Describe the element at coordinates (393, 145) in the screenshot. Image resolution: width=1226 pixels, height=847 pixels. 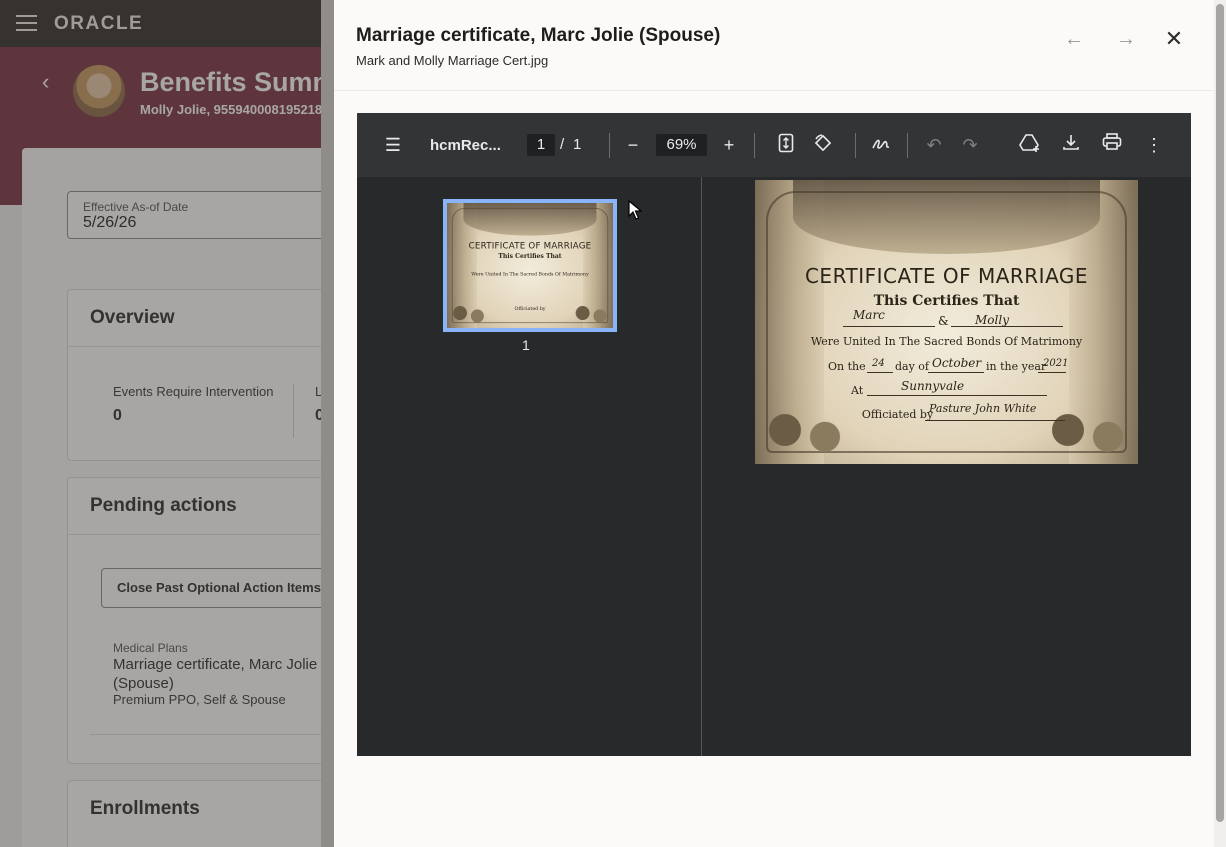
I see `sidebar-menu-icon: ☰` at that location.